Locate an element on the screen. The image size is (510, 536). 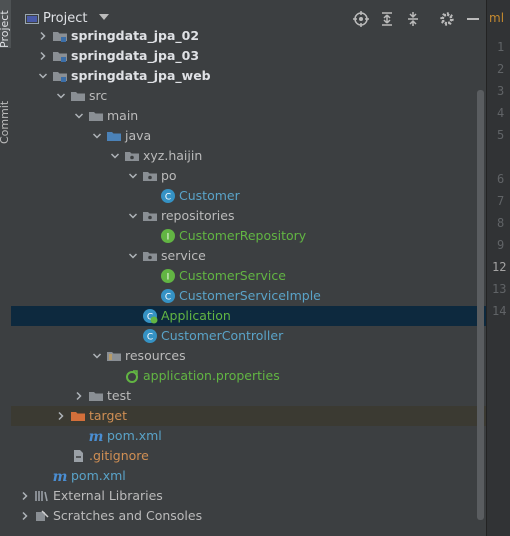
tree-item-test: test is located at coordinates (248, 396).